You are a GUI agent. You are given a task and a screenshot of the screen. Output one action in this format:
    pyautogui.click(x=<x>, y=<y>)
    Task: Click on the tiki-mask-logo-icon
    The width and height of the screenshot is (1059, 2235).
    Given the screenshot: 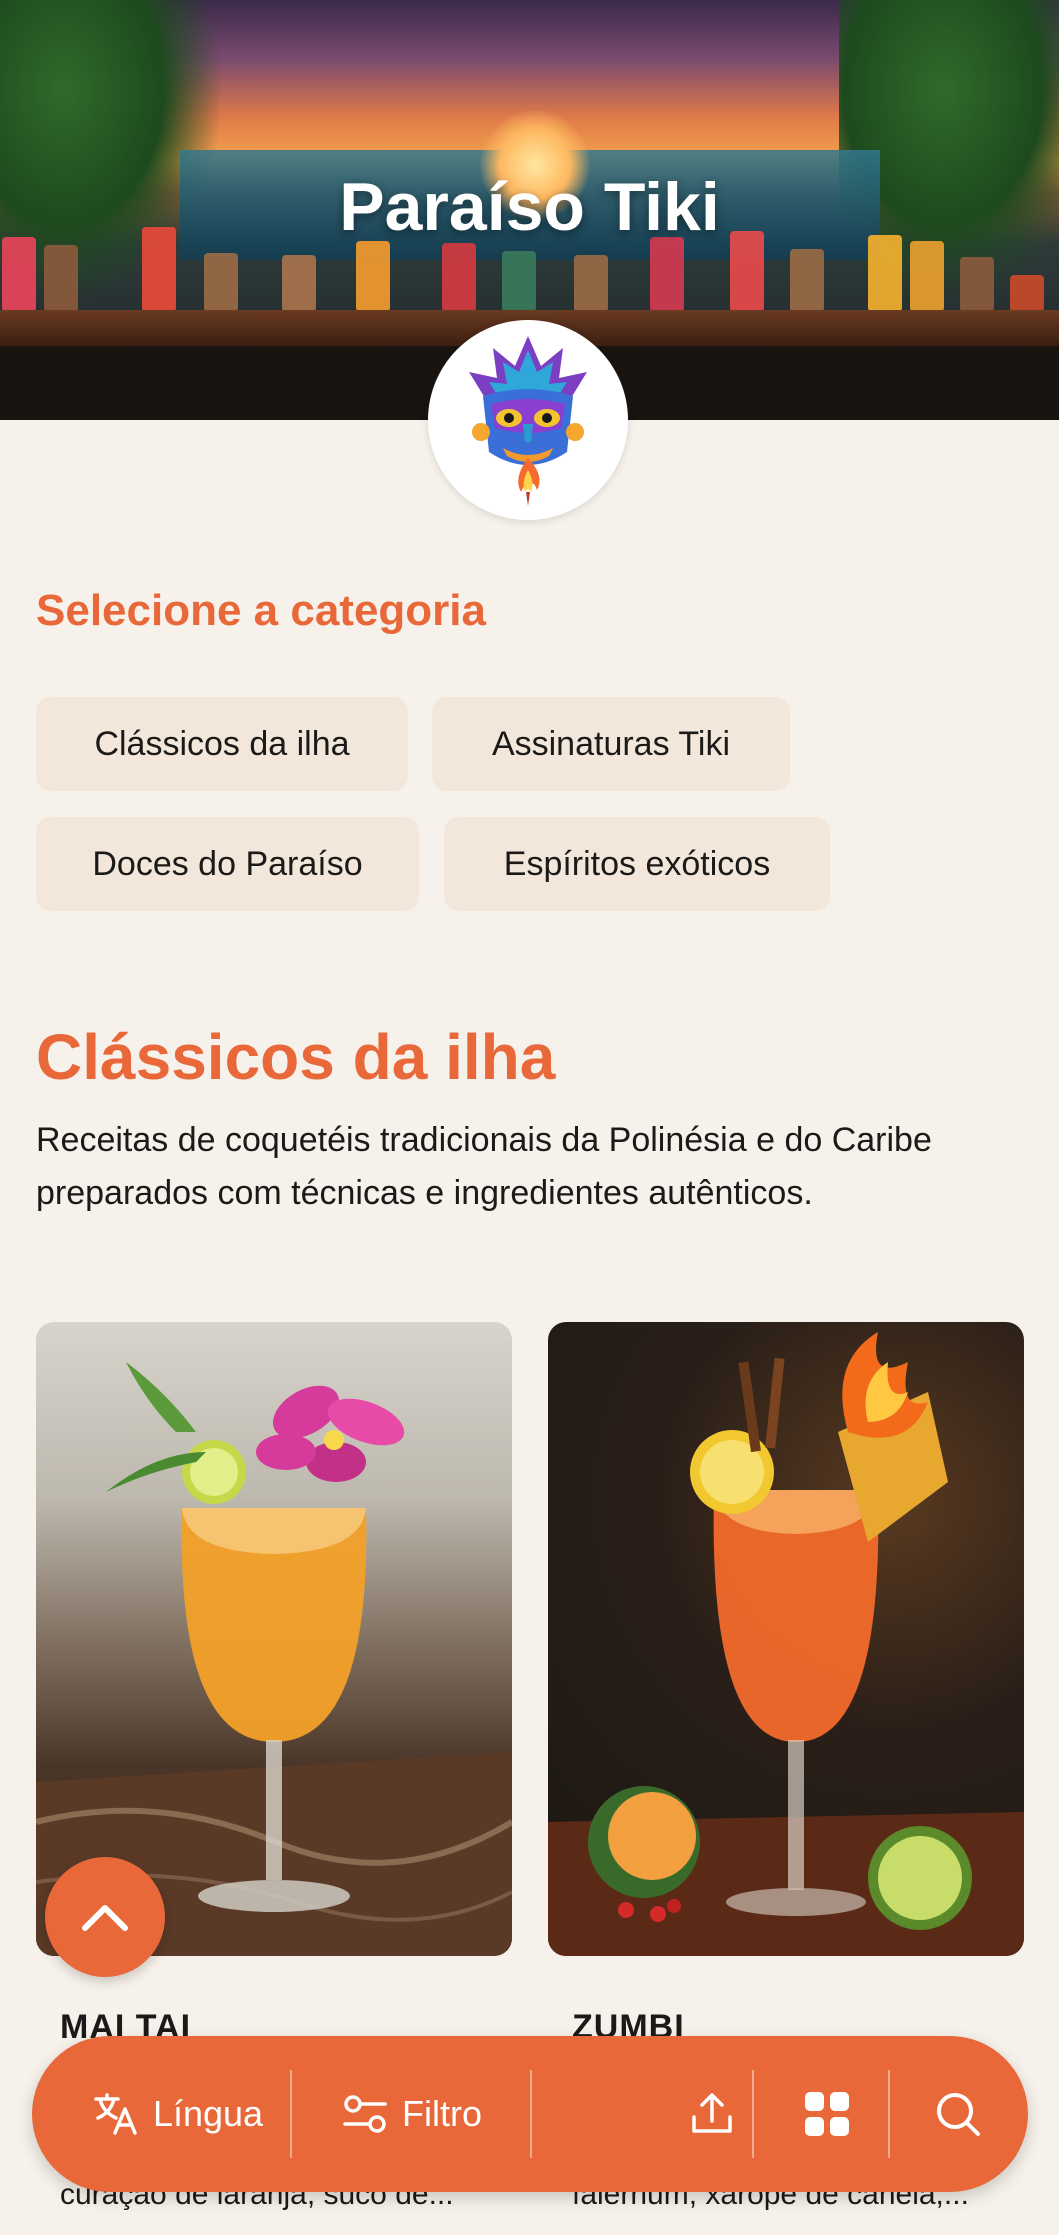 What is the action you would take?
    pyautogui.click(x=528, y=420)
    